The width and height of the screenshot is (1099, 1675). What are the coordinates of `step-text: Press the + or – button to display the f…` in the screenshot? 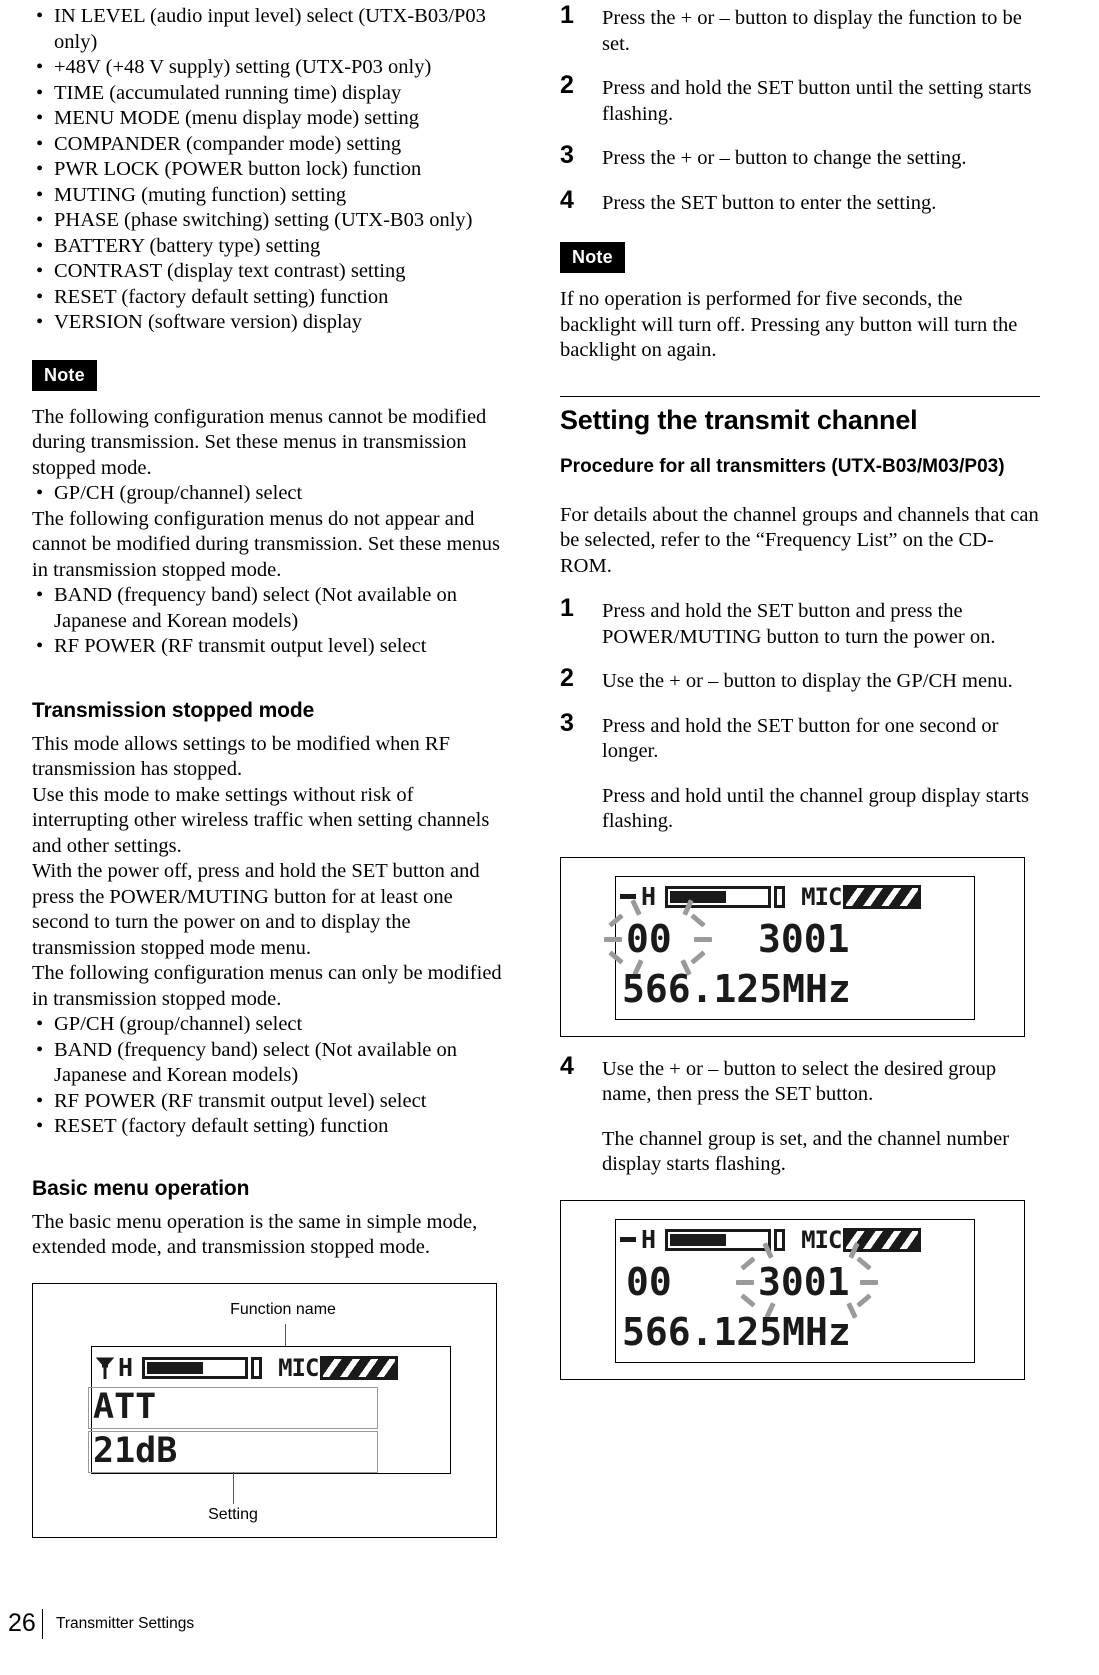 It's located at (812, 31).